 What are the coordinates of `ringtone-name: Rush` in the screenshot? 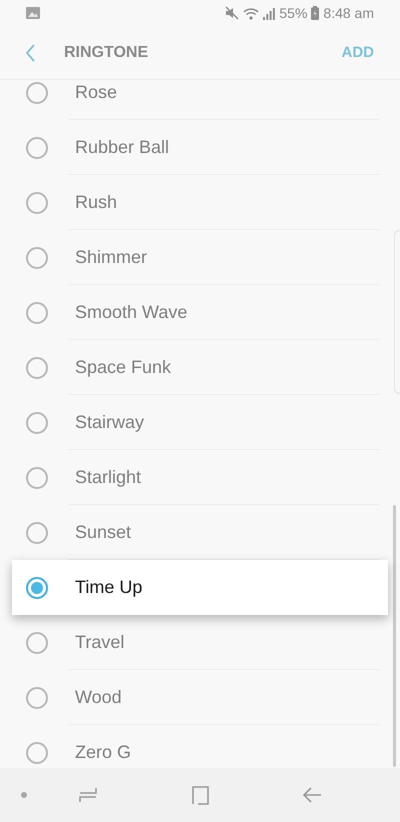 It's located at (96, 202).